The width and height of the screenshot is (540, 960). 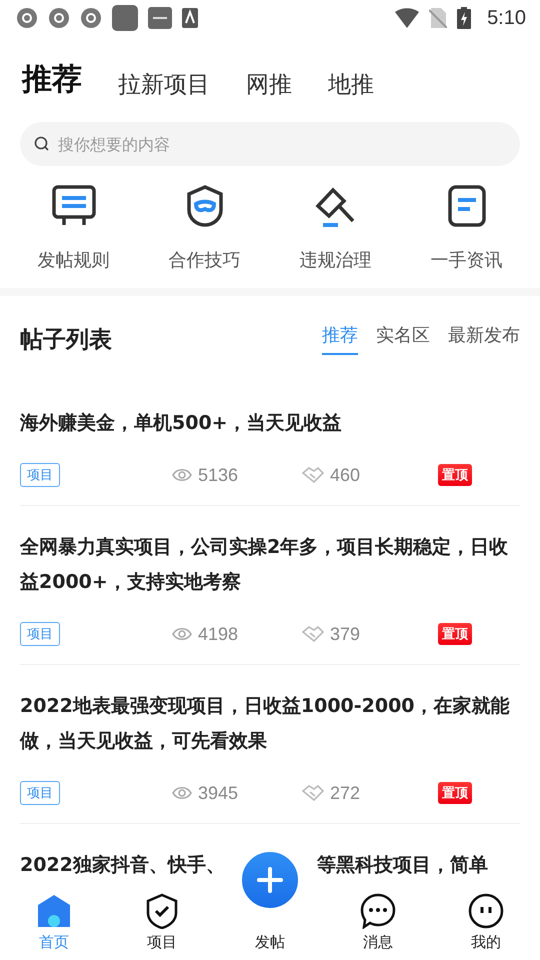 I want to click on nav-item: 我的, so click(x=486, y=922).